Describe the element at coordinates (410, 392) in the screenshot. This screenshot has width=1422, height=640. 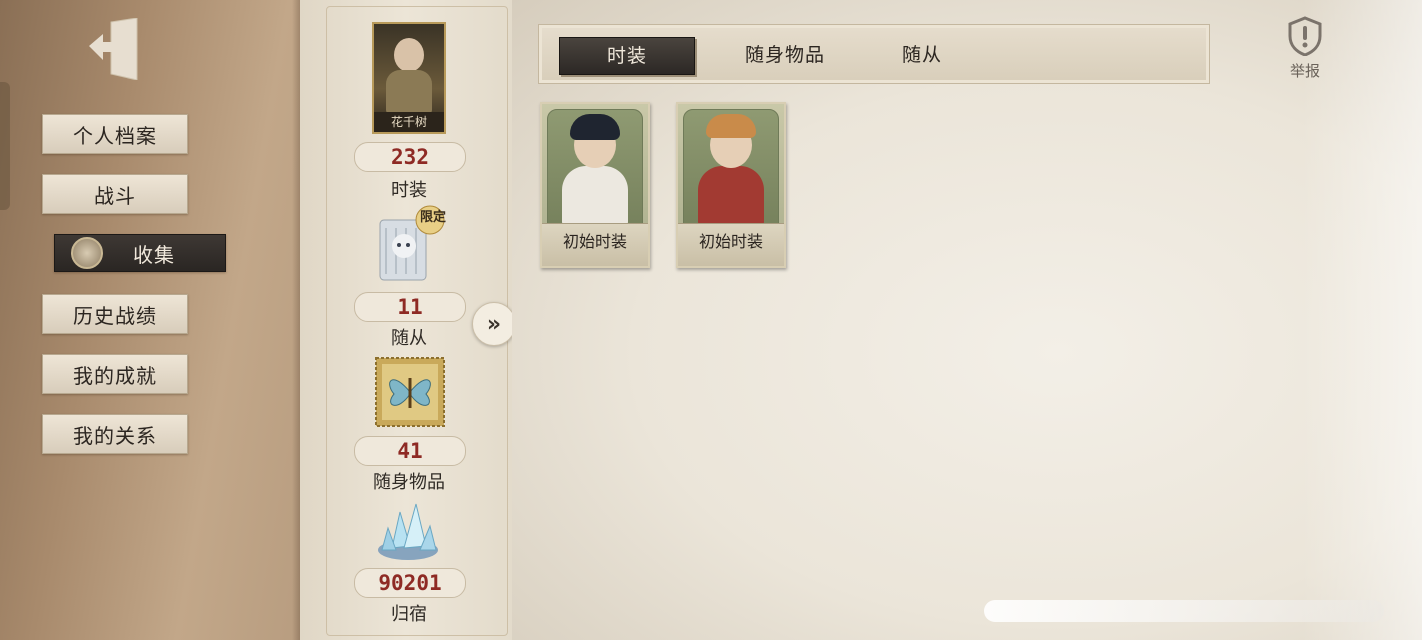
I see `accessory-item-icon` at that location.